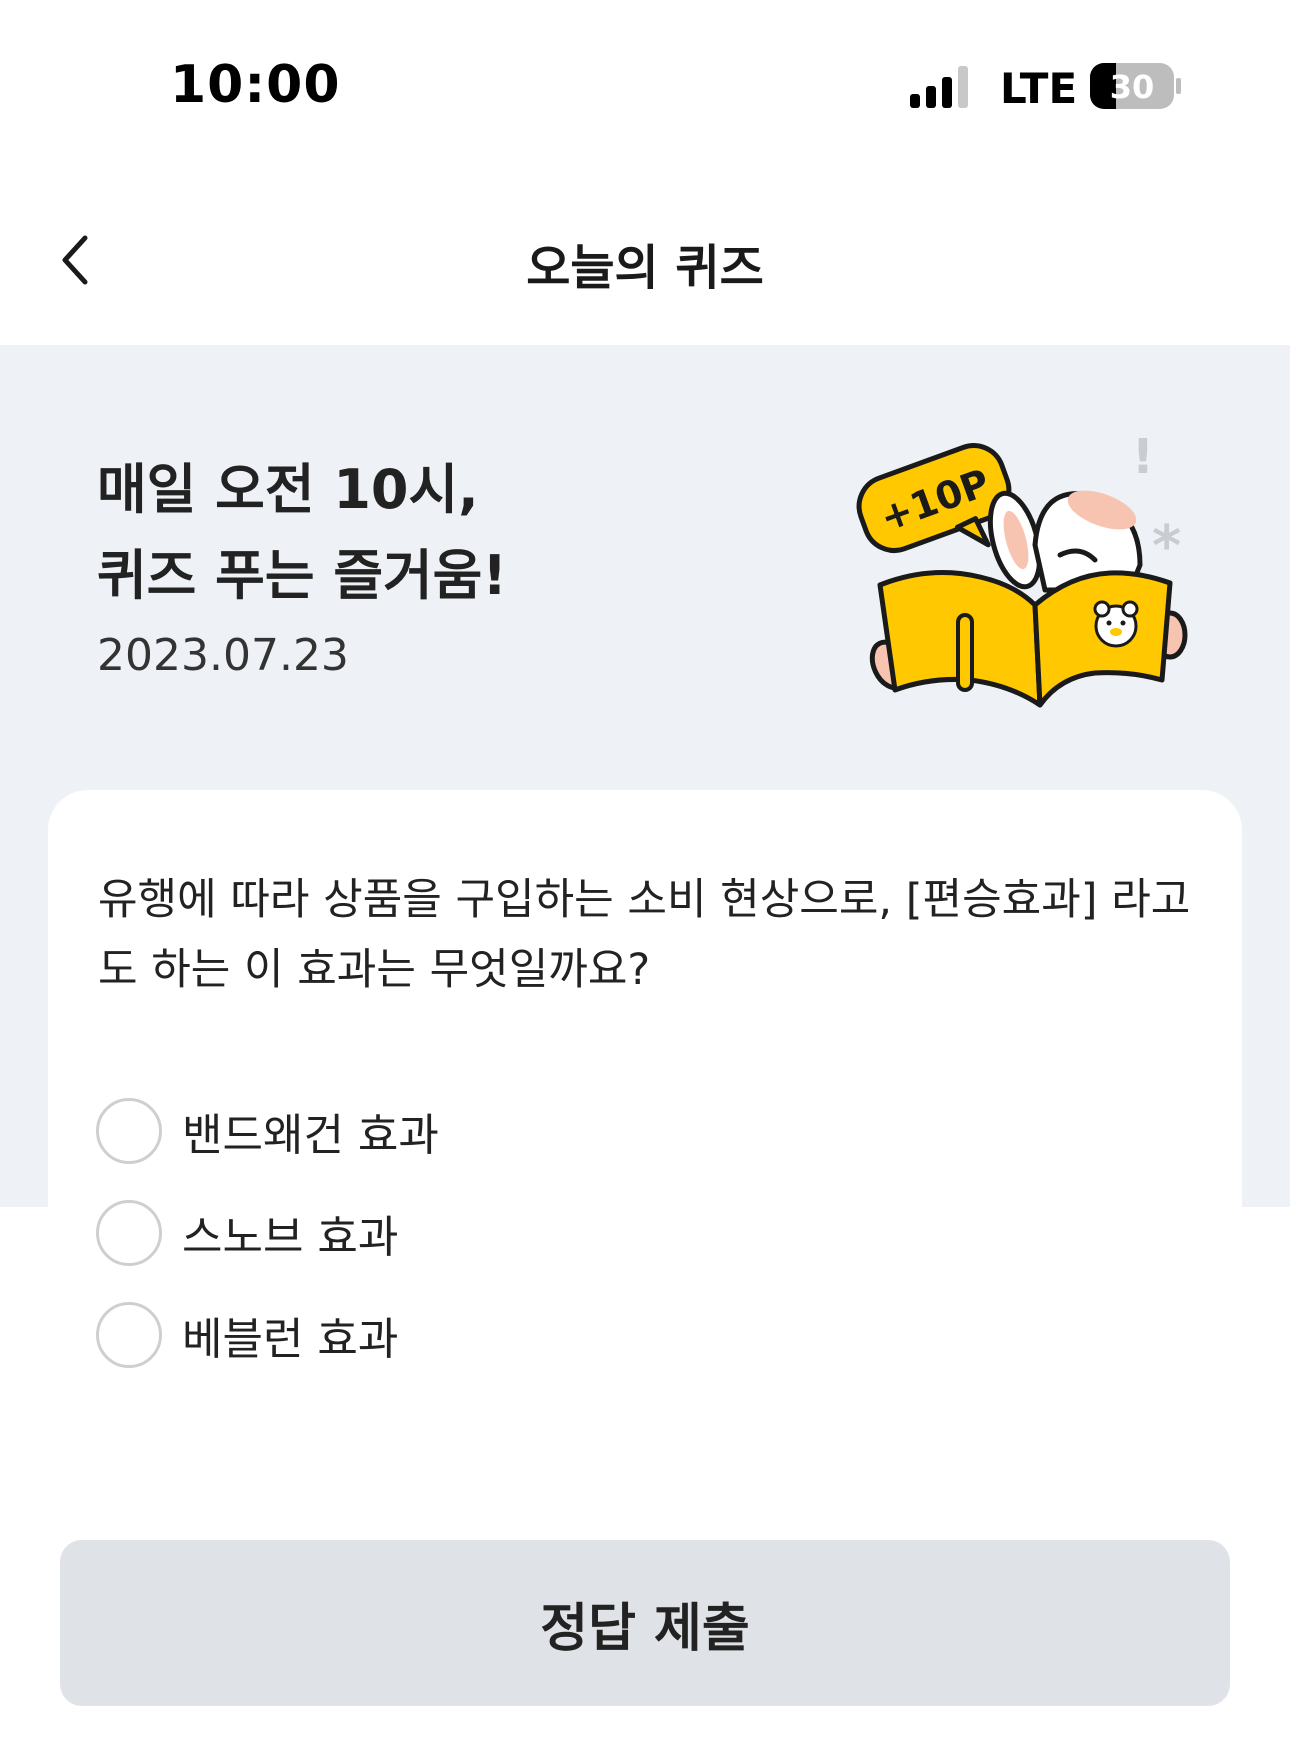 This screenshot has width=1290, height=1744. I want to click on hero-headline-line1: 매일 오전 10시,, so click(288, 489).